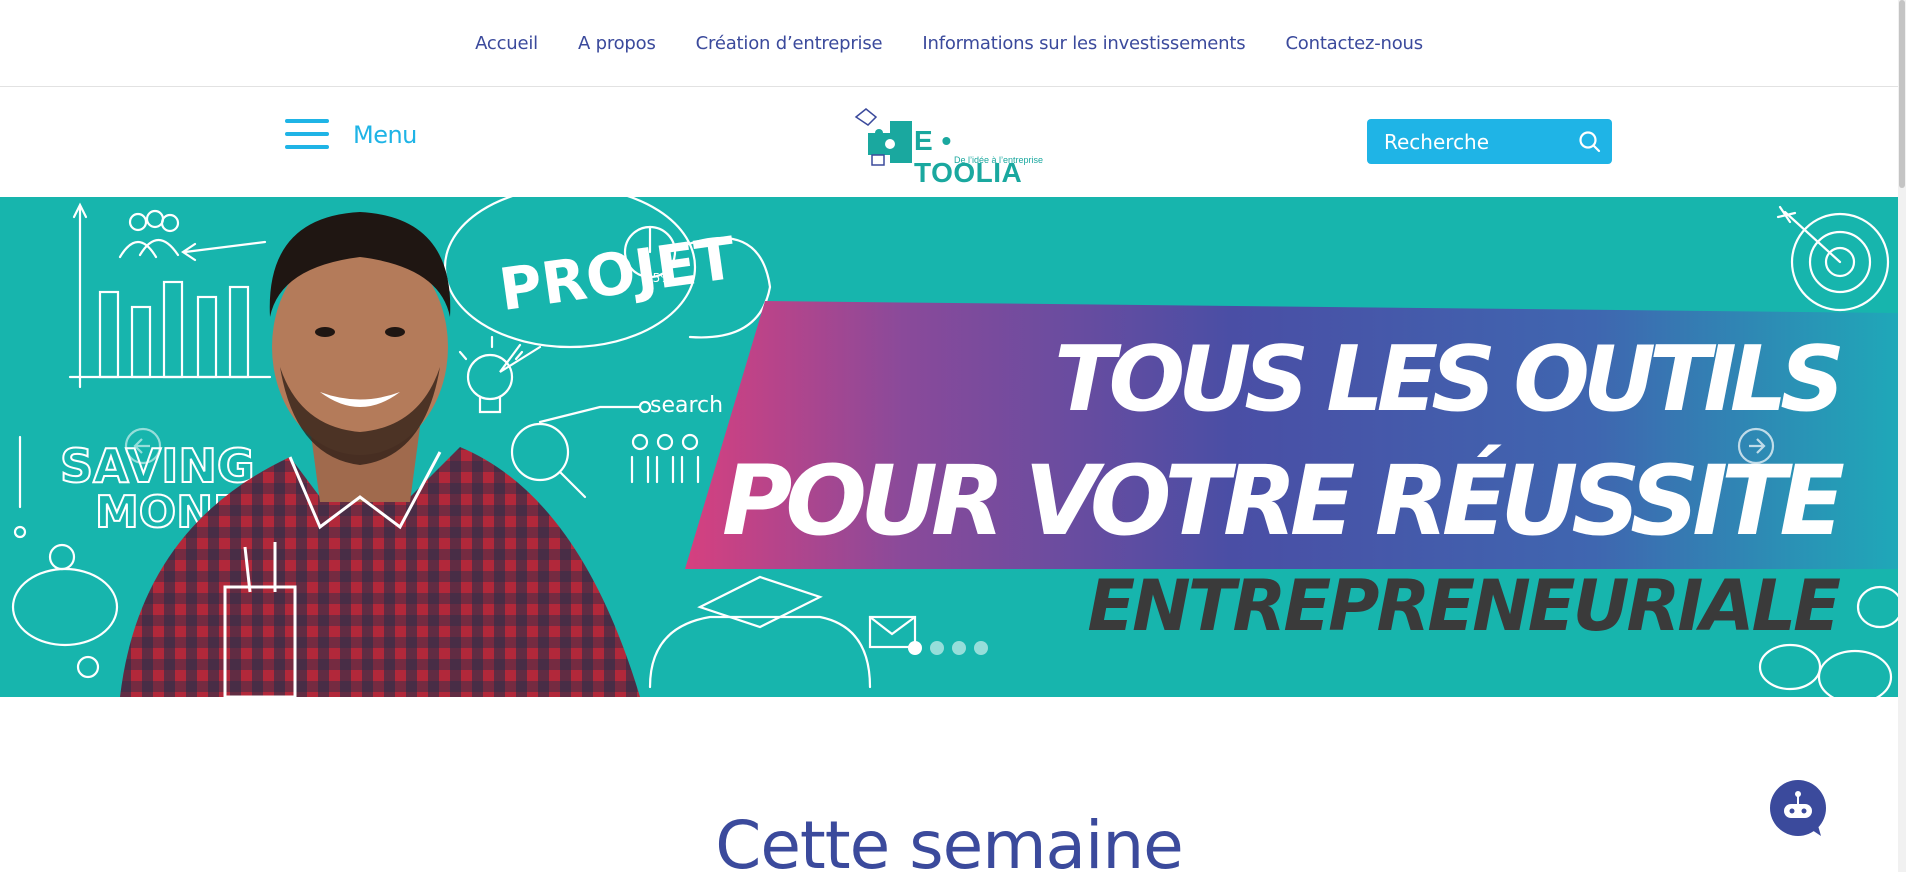 Image resolution: width=1906 pixels, height=884 pixels. What do you see at coordinates (1902, 94) in the screenshot?
I see `scrollbar-thumb` at bounding box center [1902, 94].